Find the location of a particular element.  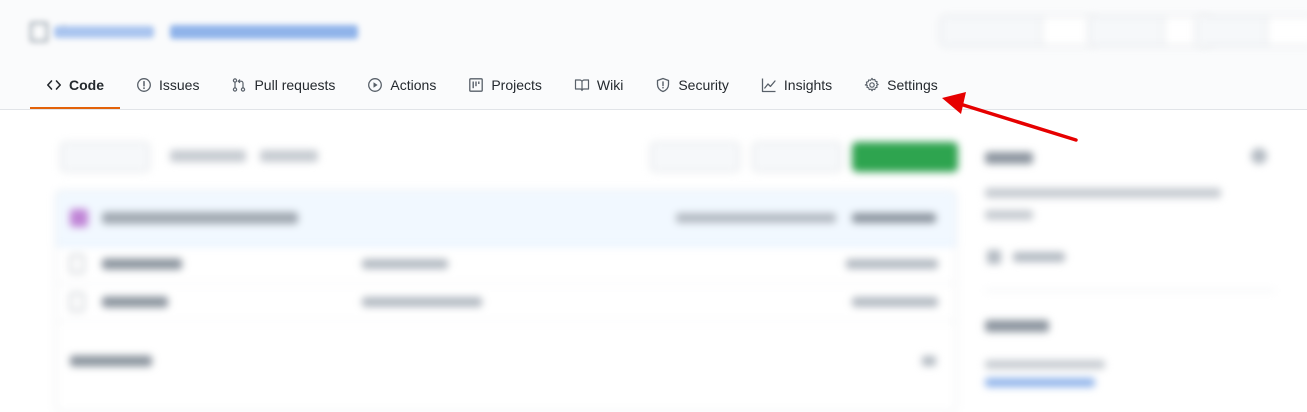

settings-gear-icon is located at coordinates (1259, 156).